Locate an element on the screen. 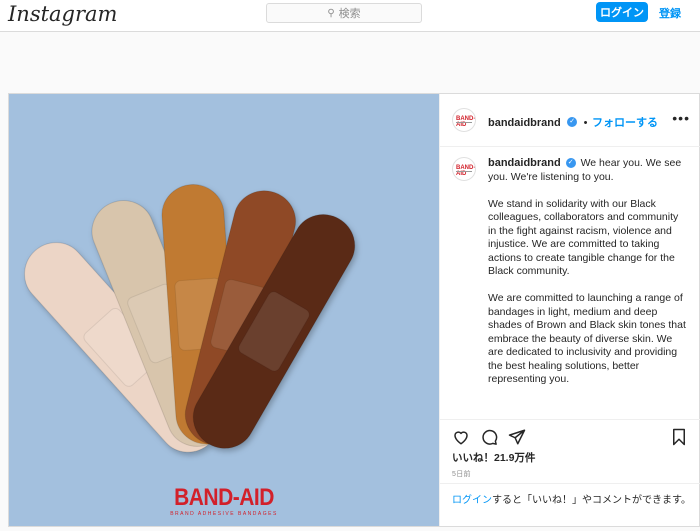 The width and height of the screenshot is (700, 531). like-count: いいね！21.9万件 is located at coordinates (493, 457).